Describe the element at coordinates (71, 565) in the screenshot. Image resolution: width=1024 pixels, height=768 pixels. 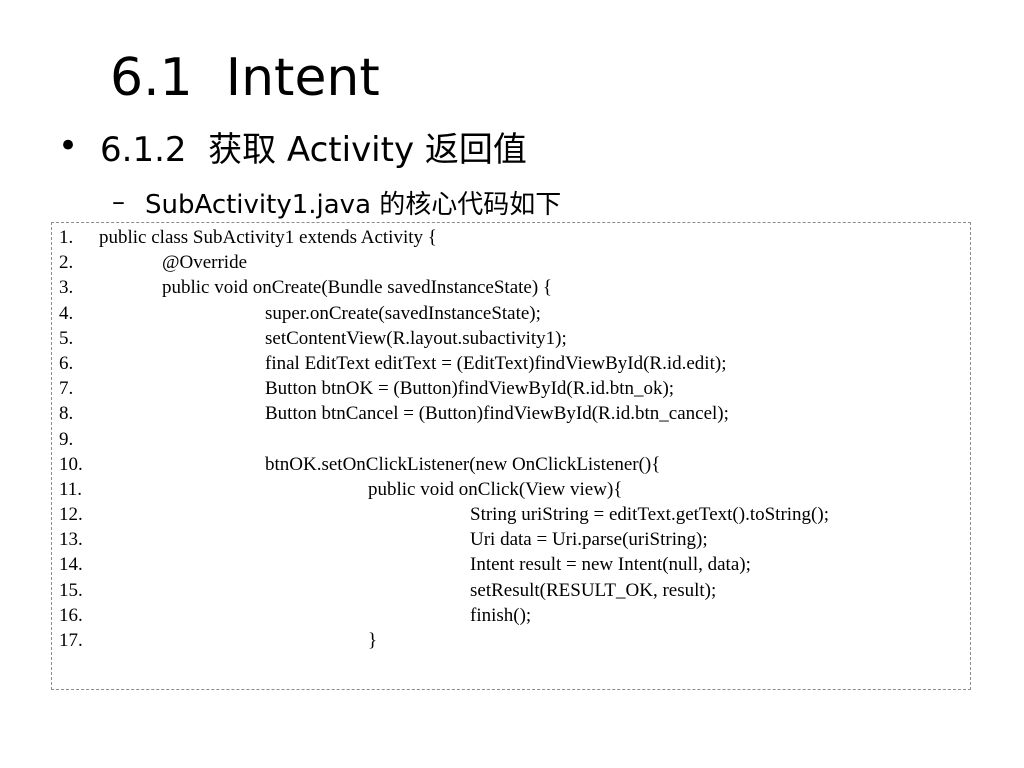
I see `line-number: 14.` at that location.